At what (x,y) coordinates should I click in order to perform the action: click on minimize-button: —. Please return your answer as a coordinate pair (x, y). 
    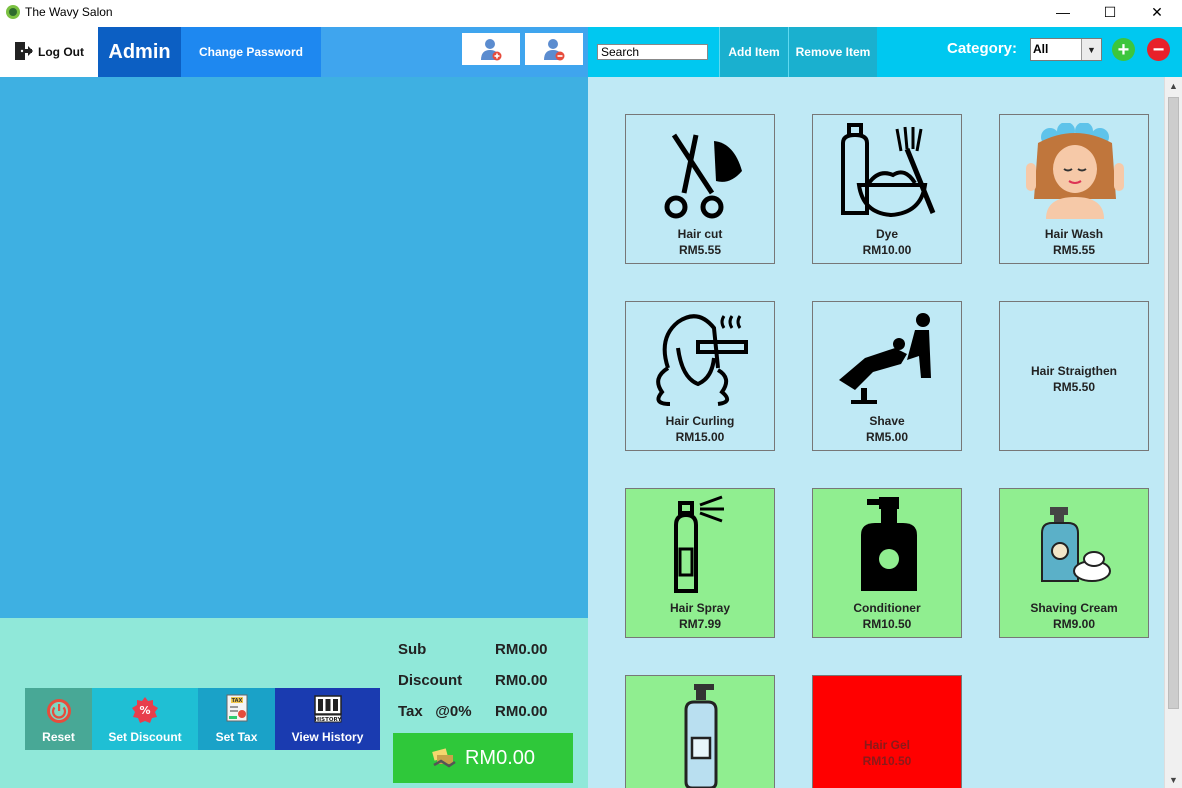
    Looking at the image, I should click on (1063, 12).